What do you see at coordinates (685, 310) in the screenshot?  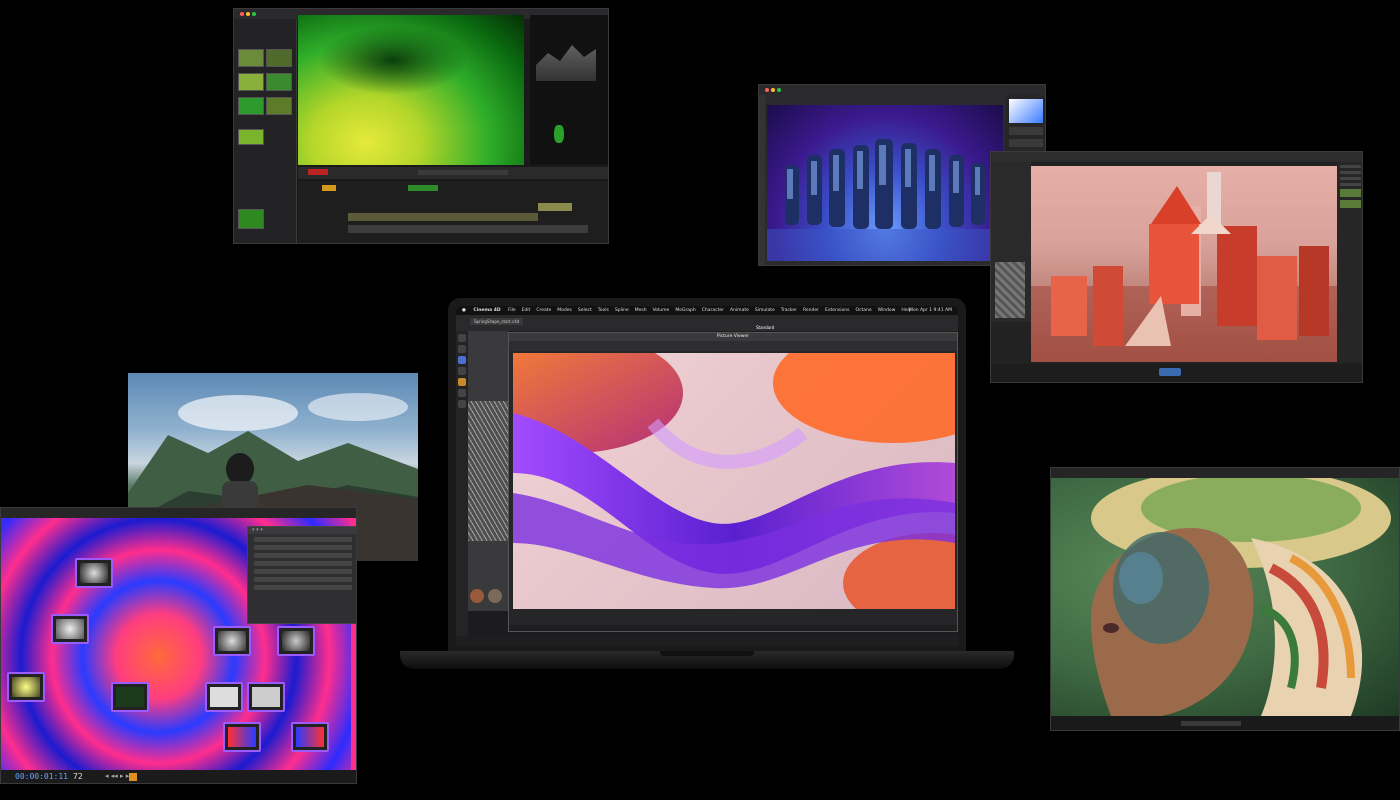 I see `menubar-item-mograph: MoGraph` at bounding box center [685, 310].